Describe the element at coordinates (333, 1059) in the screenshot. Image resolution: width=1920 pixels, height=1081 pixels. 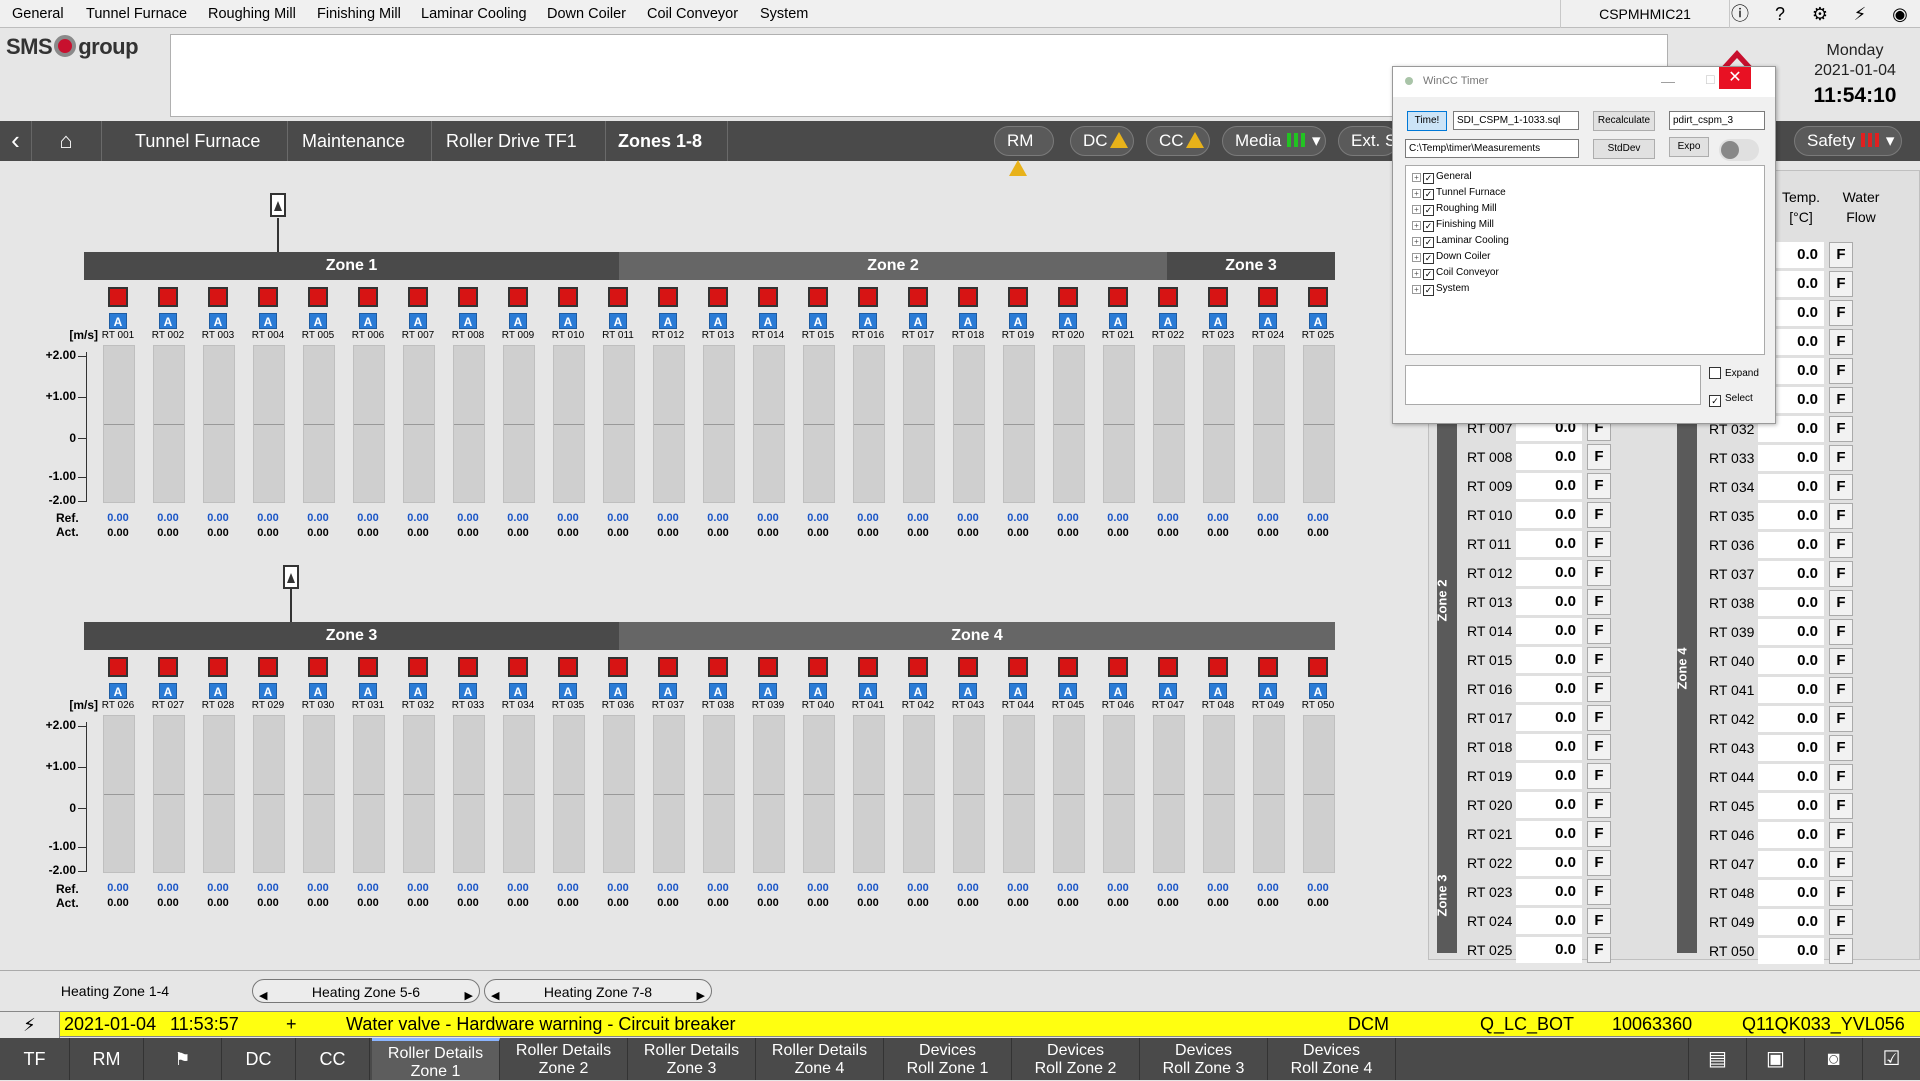
I see `cc-button: CC` at that location.